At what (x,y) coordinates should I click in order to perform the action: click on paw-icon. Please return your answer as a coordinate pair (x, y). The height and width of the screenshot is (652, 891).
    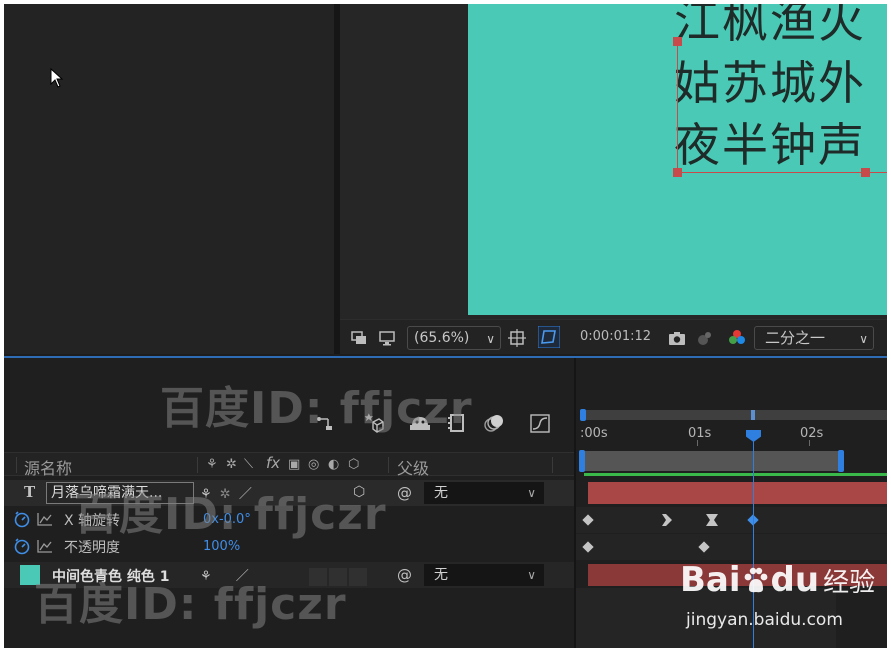
    Looking at the image, I should click on (755, 580).